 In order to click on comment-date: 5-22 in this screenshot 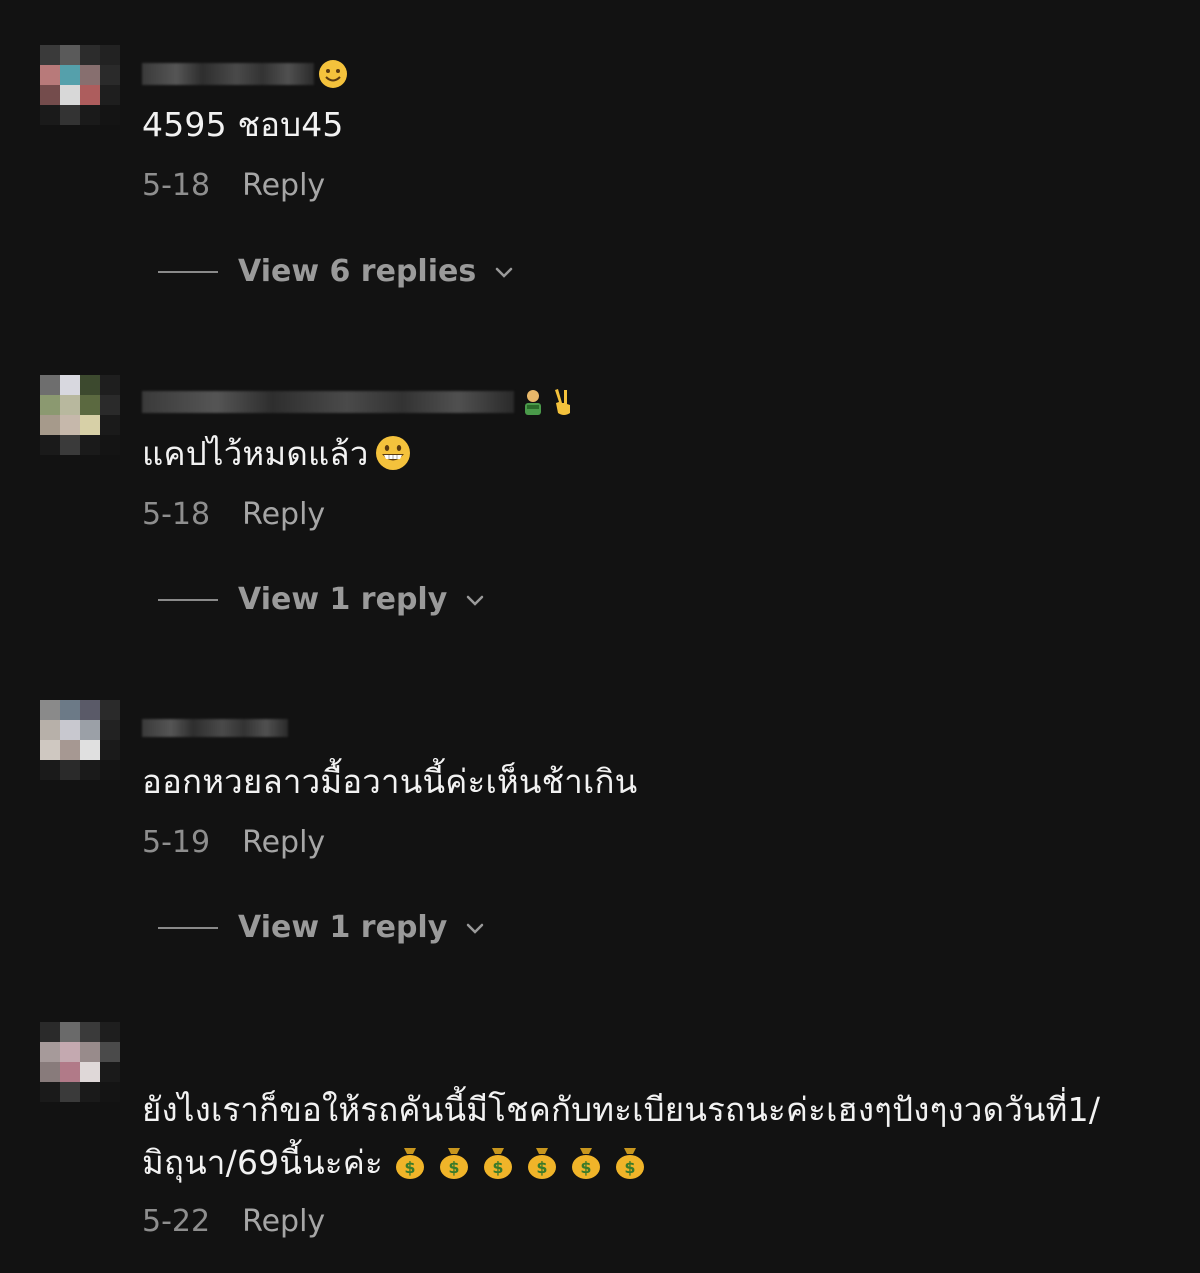, I will do `click(176, 1221)`.